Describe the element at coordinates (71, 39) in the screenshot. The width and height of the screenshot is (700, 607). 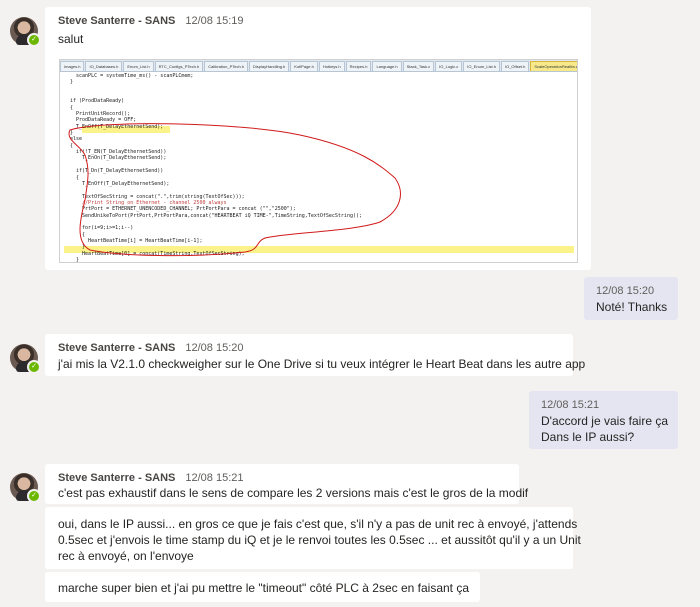
I see `message-text: salut` at that location.